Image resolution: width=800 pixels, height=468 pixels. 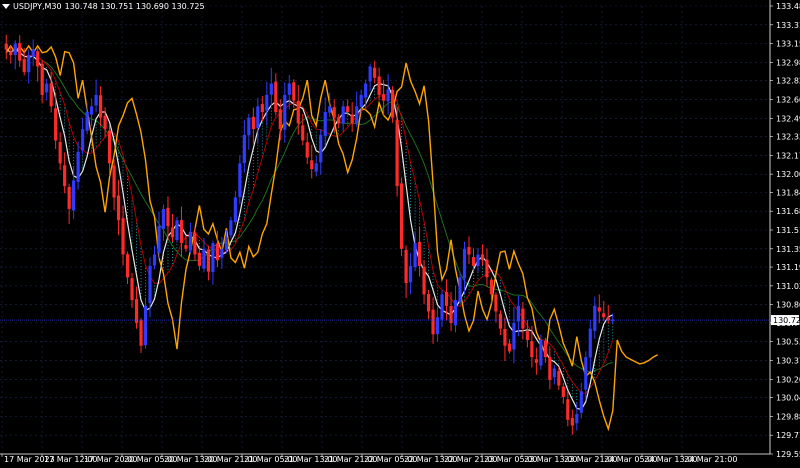 I want to click on current-price-tag: 130.725, so click(x=400, y=320).